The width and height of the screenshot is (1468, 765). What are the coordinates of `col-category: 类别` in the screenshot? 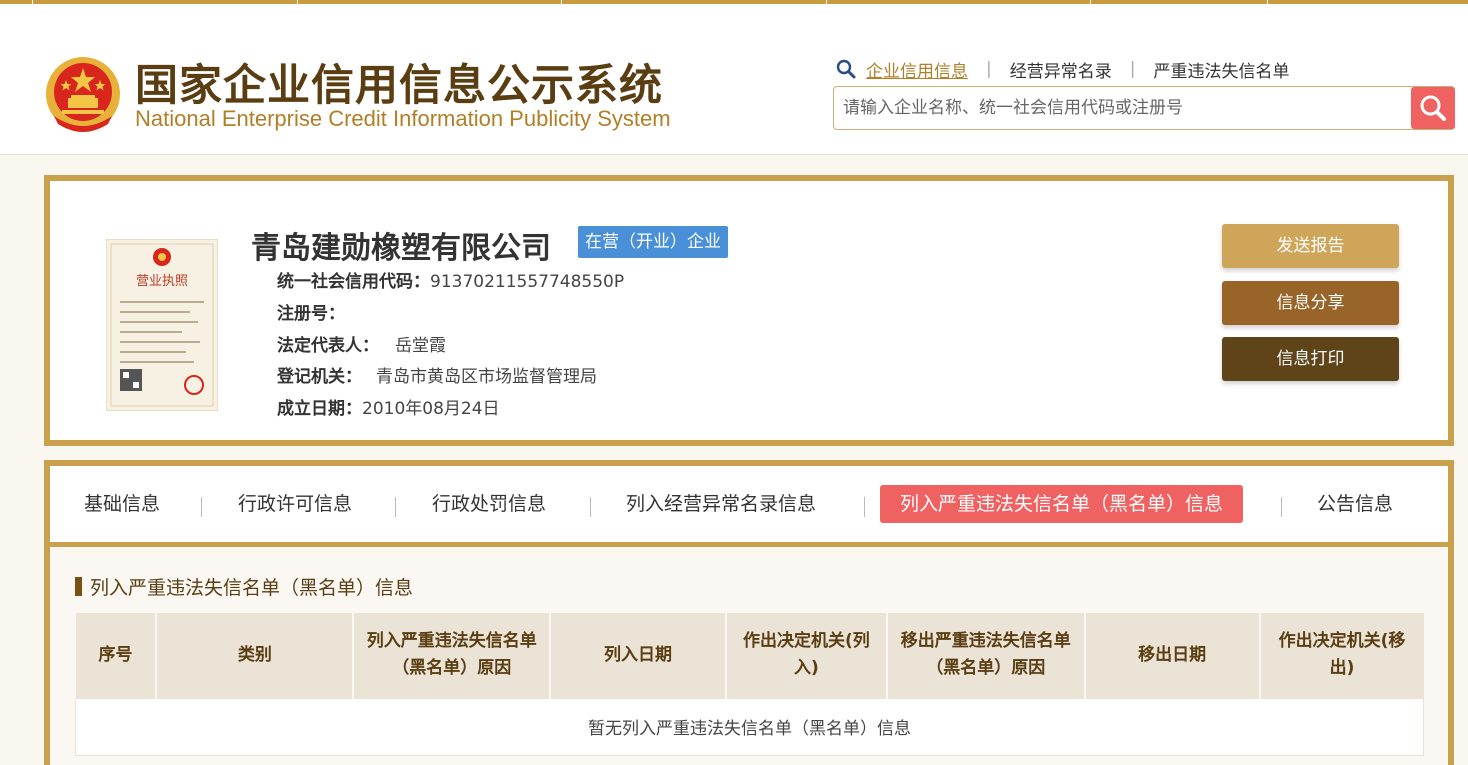 It's located at (255, 655).